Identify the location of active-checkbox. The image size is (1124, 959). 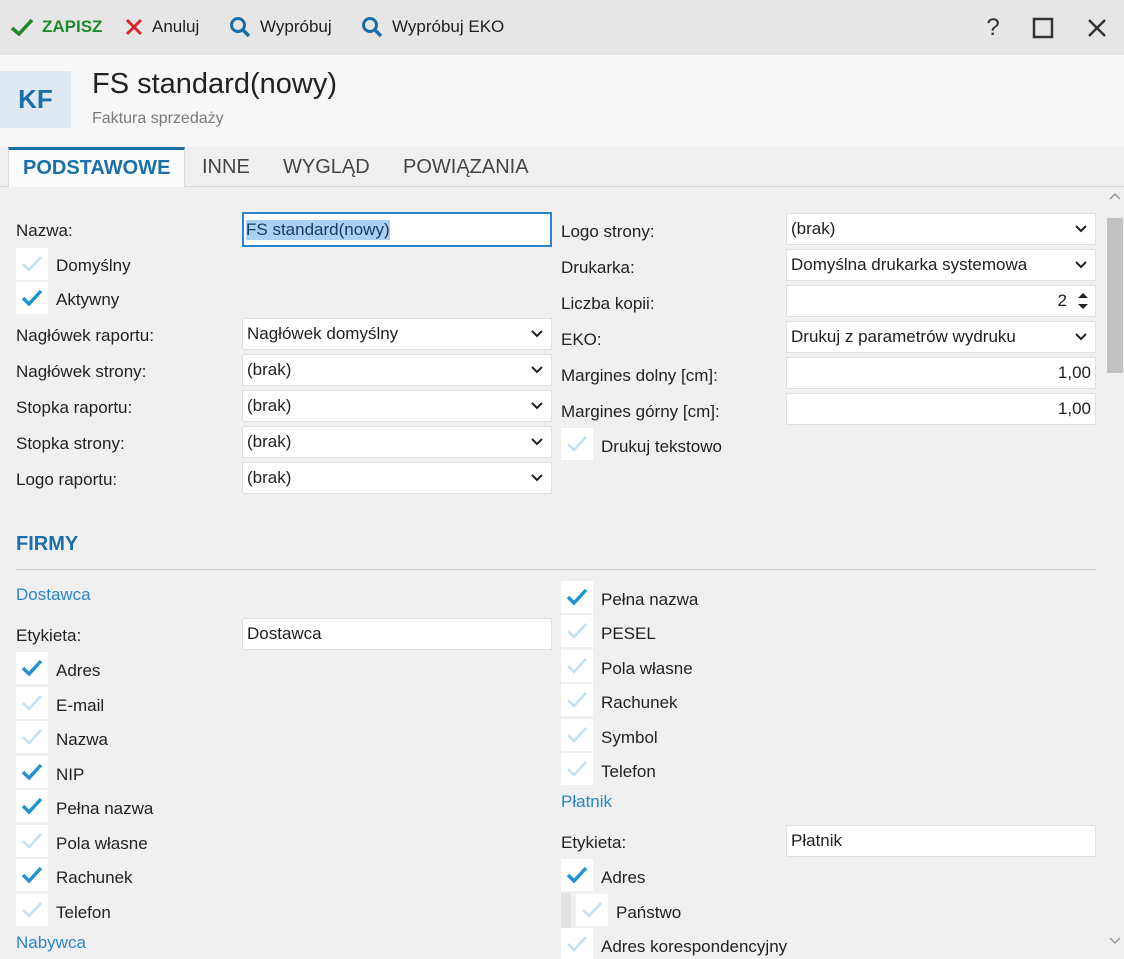
(32, 298).